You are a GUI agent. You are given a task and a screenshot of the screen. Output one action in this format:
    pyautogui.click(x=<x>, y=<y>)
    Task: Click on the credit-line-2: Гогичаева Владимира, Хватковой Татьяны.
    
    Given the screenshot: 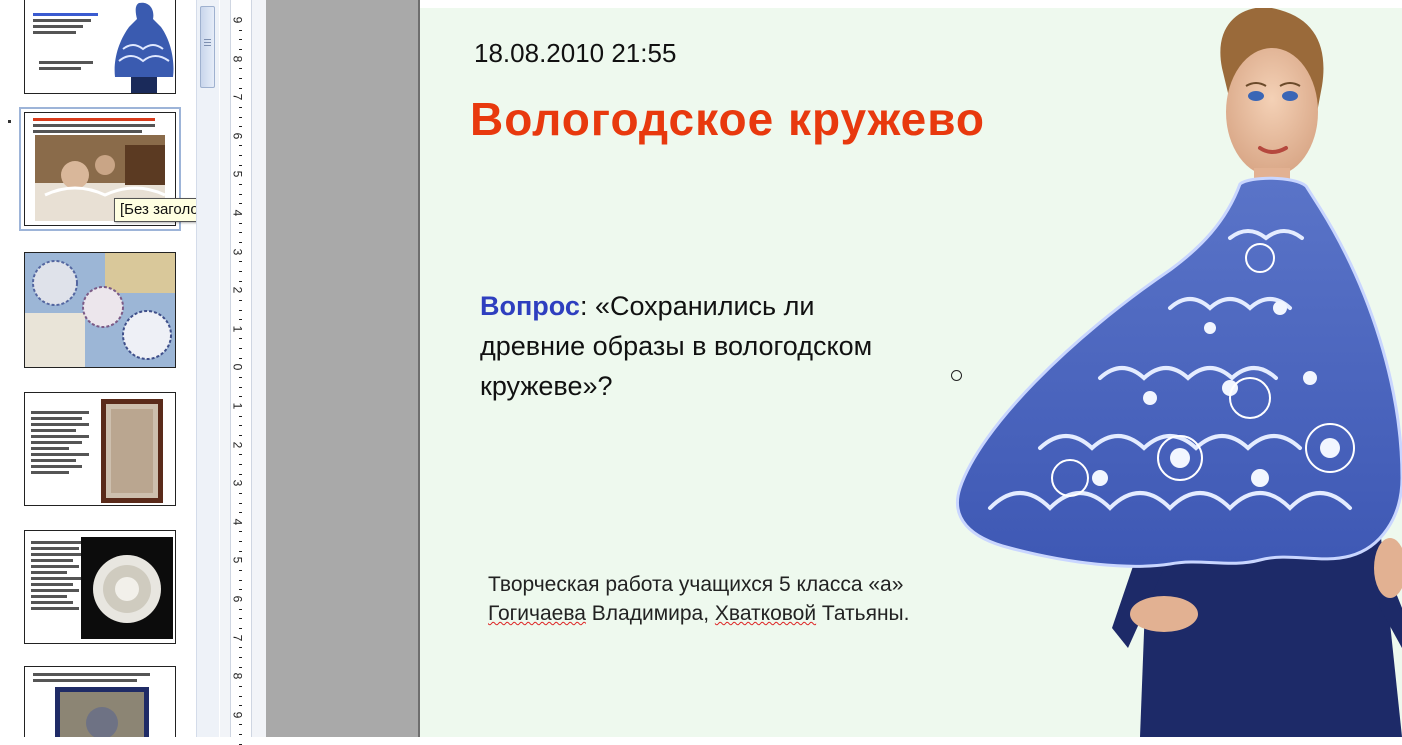 What is the action you would take?
    pyautogui.click(x=748, y=613)
    